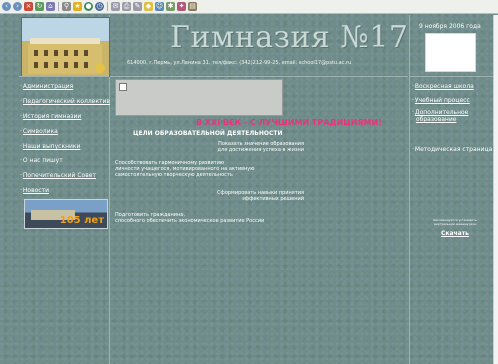 The image size is (498, 364). What do you see at coordinates (66, 214) in the screenshot?
I see `anniversary-banner-image: 105 лет` at bounding box center [66, 214].